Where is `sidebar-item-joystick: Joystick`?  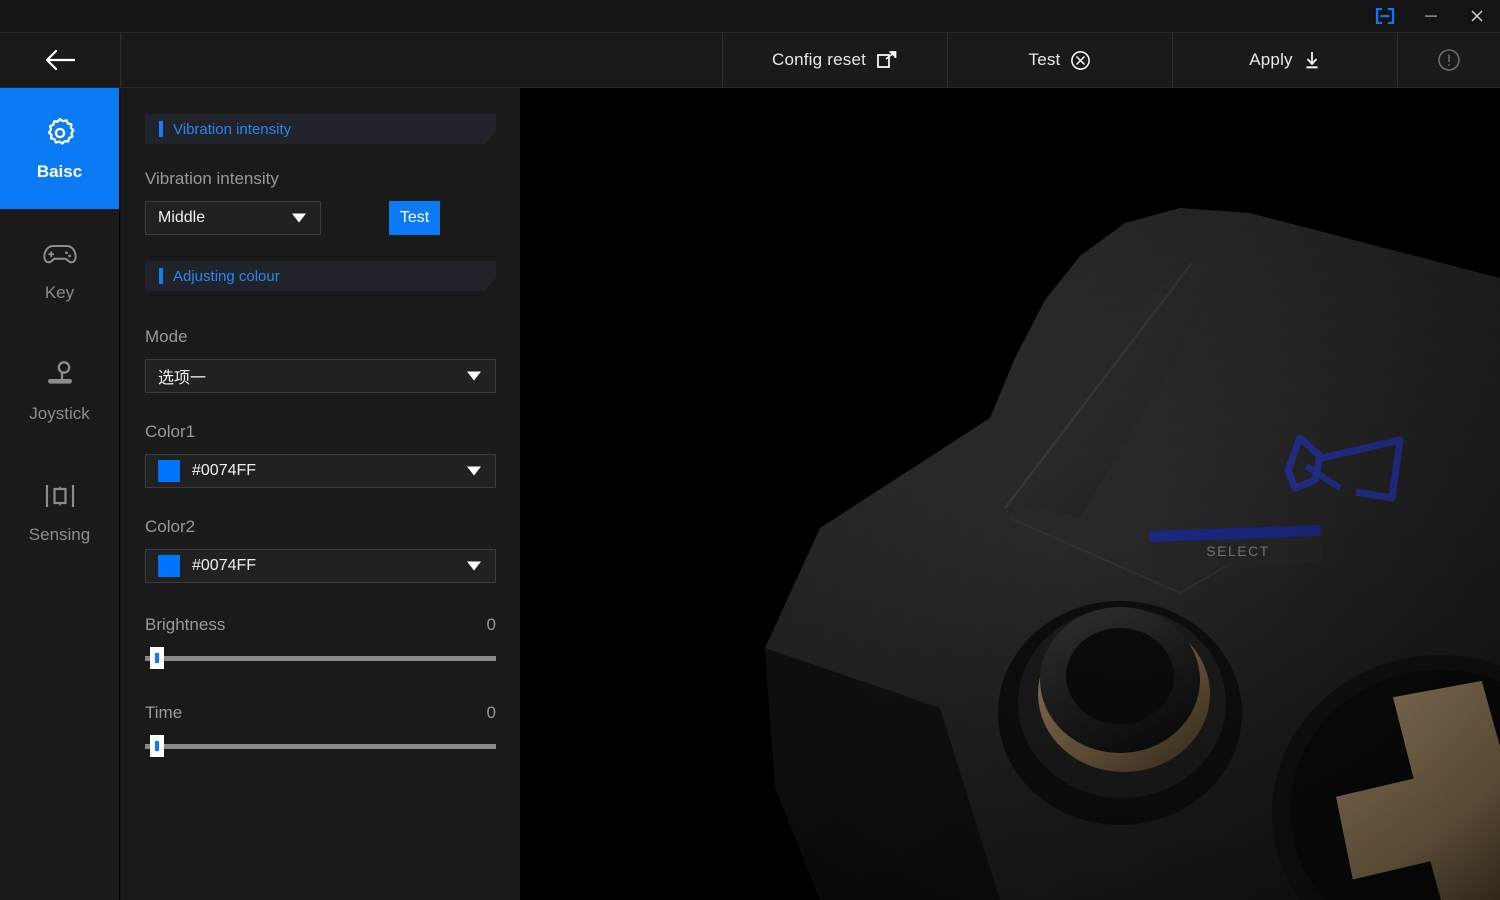 sidebar-item-joystick: Joystick is located at coordinates (59, 390).